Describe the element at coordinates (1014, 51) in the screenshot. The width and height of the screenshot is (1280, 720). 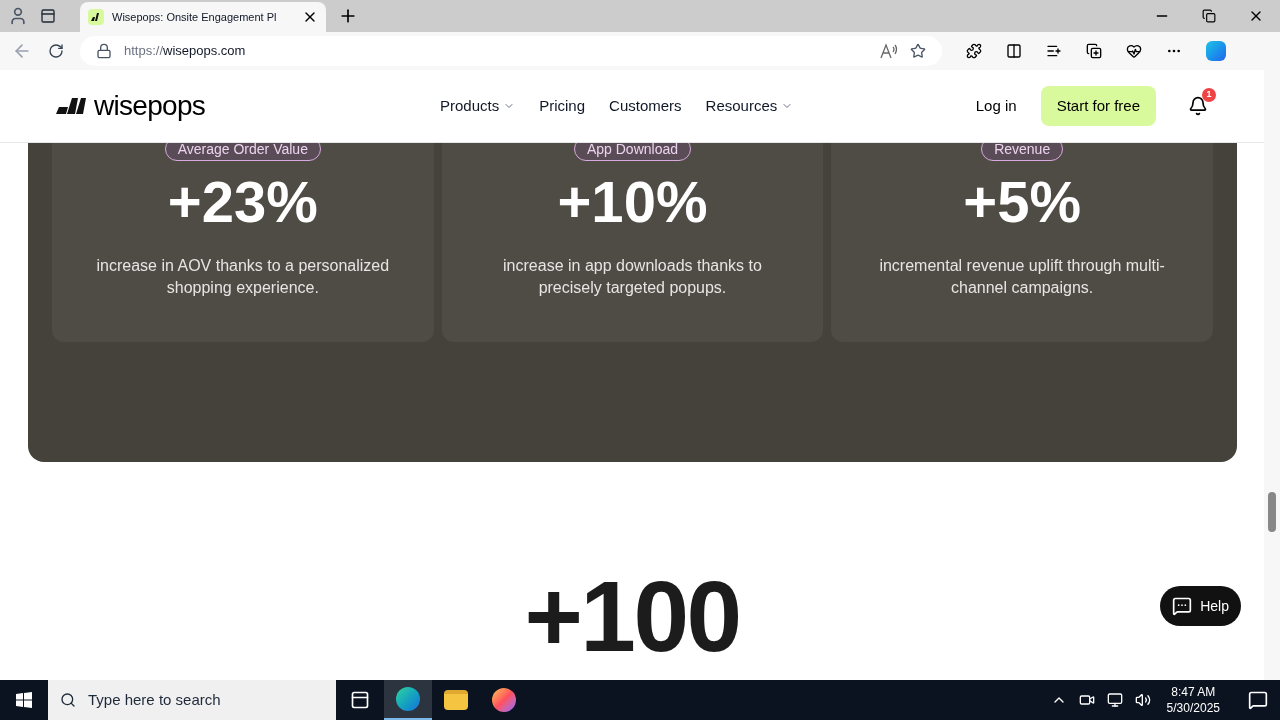
I see `split-screen-icon` at that location.